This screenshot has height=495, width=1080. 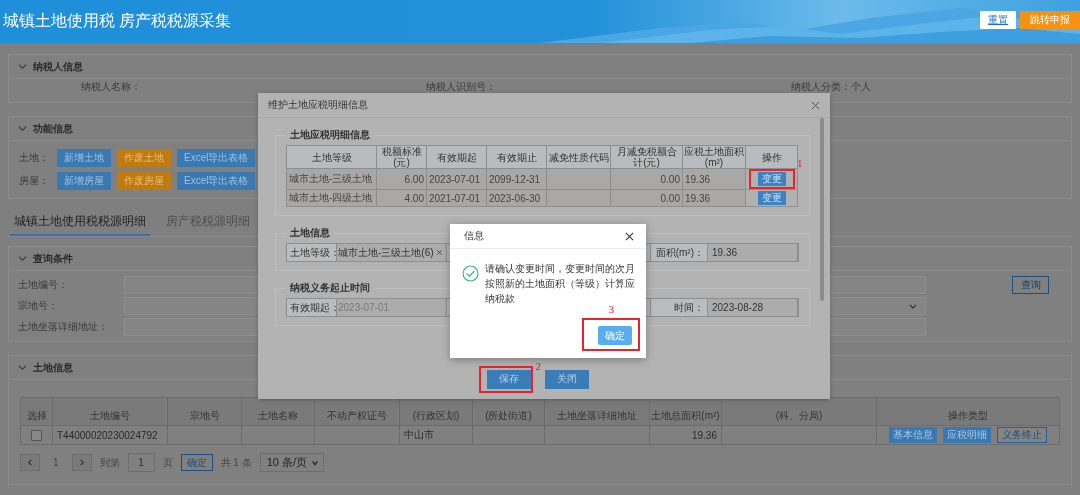 I want to click on panel-title: 土地信息, so click(x=53, y=367).